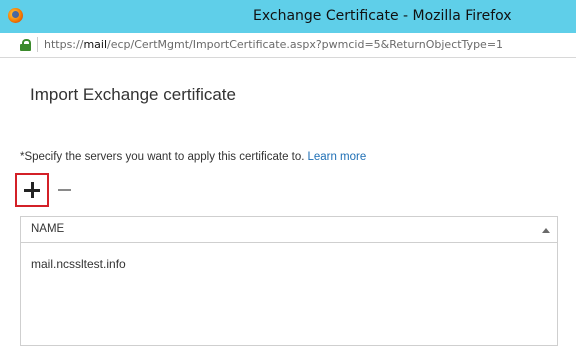  I want to click on address-separator, so click(37, 44).